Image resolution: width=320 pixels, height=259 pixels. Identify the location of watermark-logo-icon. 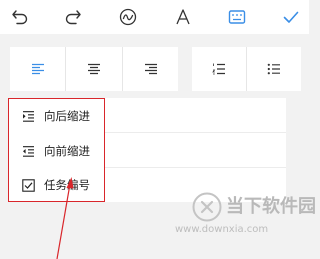
(207, 207).